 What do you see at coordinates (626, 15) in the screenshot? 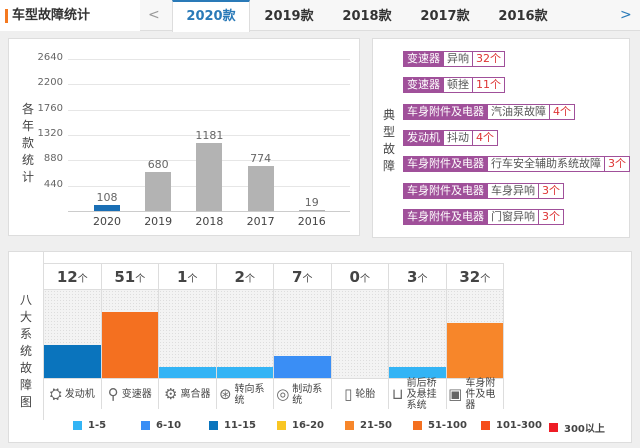
I see `next-arrow-icon: >` at bounding box center [626, 15].